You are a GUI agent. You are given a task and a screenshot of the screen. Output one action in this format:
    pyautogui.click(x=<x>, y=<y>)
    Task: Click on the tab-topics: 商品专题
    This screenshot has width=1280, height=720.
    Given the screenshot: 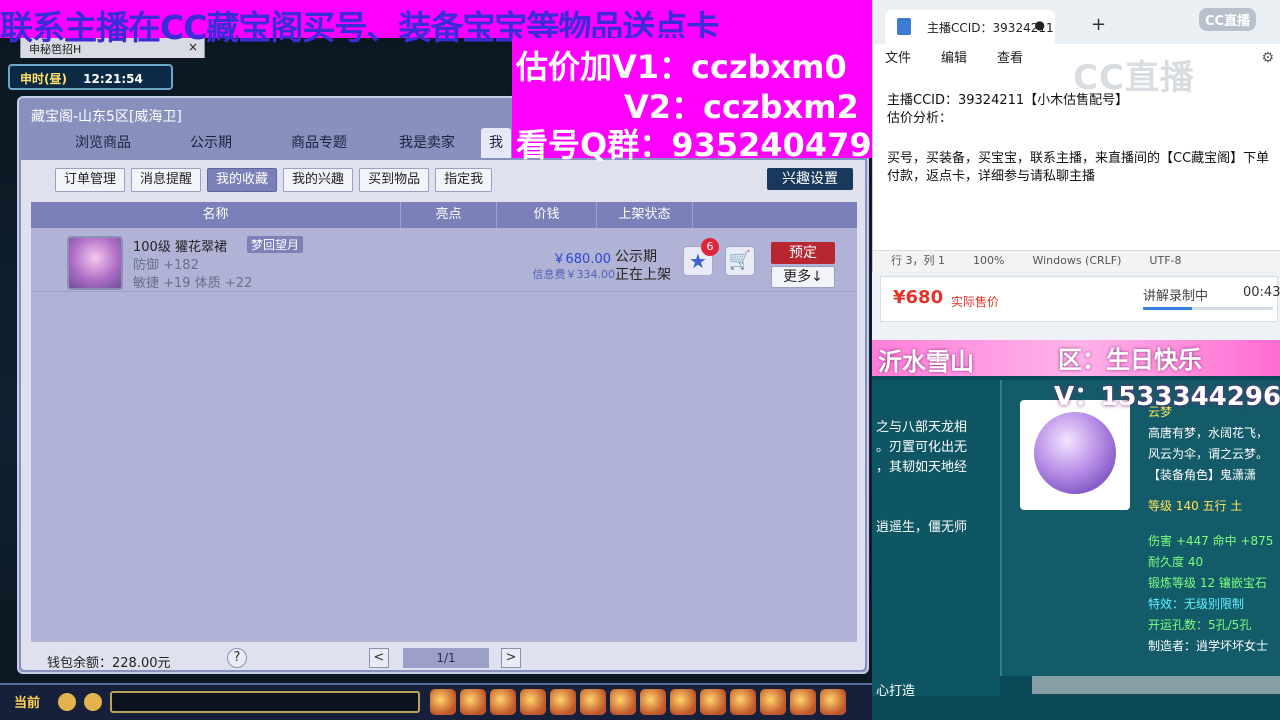 What is the action you would take?
    pyautogui.click(x=319, y=143)
    